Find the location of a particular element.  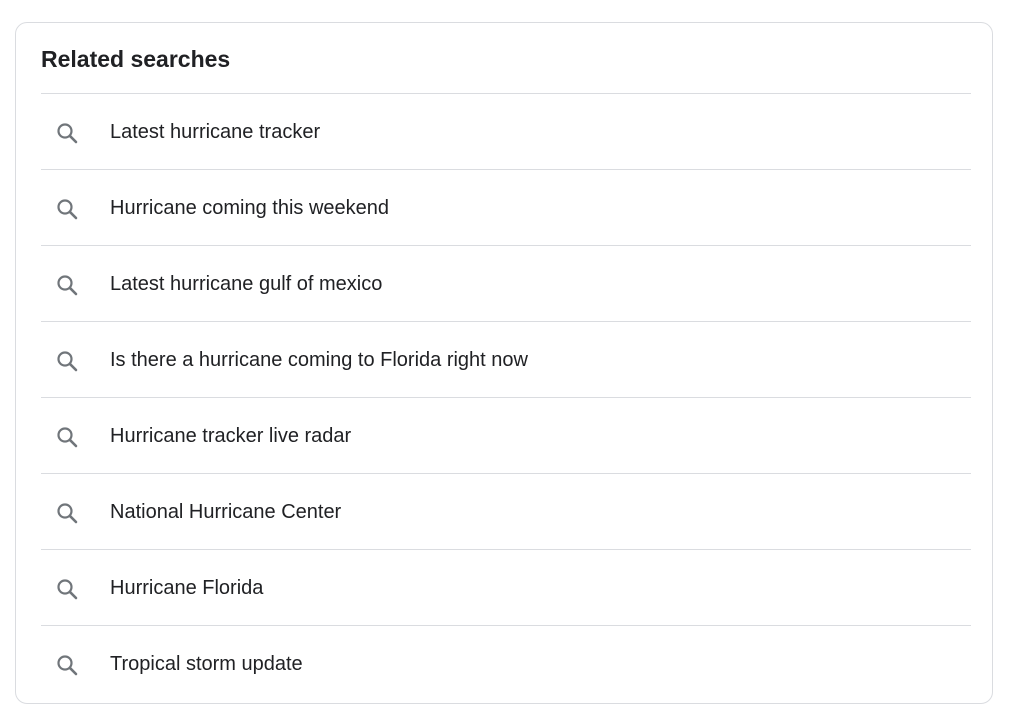

related-search-item: Hurricane coming this weekend is located at coordinates (506, 207).